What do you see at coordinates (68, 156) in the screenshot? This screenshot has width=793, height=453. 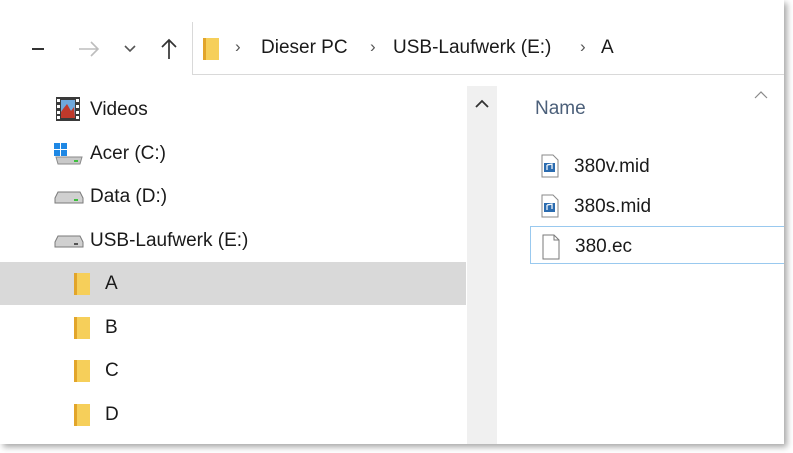 I see `windows-drive-icon` at bounding box center [68, 156].